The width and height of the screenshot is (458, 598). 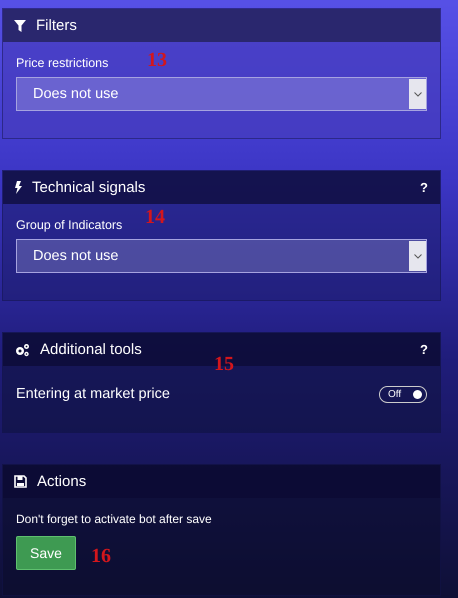 What do you see at coordinates (157, 60) in the screenshot?
I see `annotation-number: 13` at bounding box center [157, 60].